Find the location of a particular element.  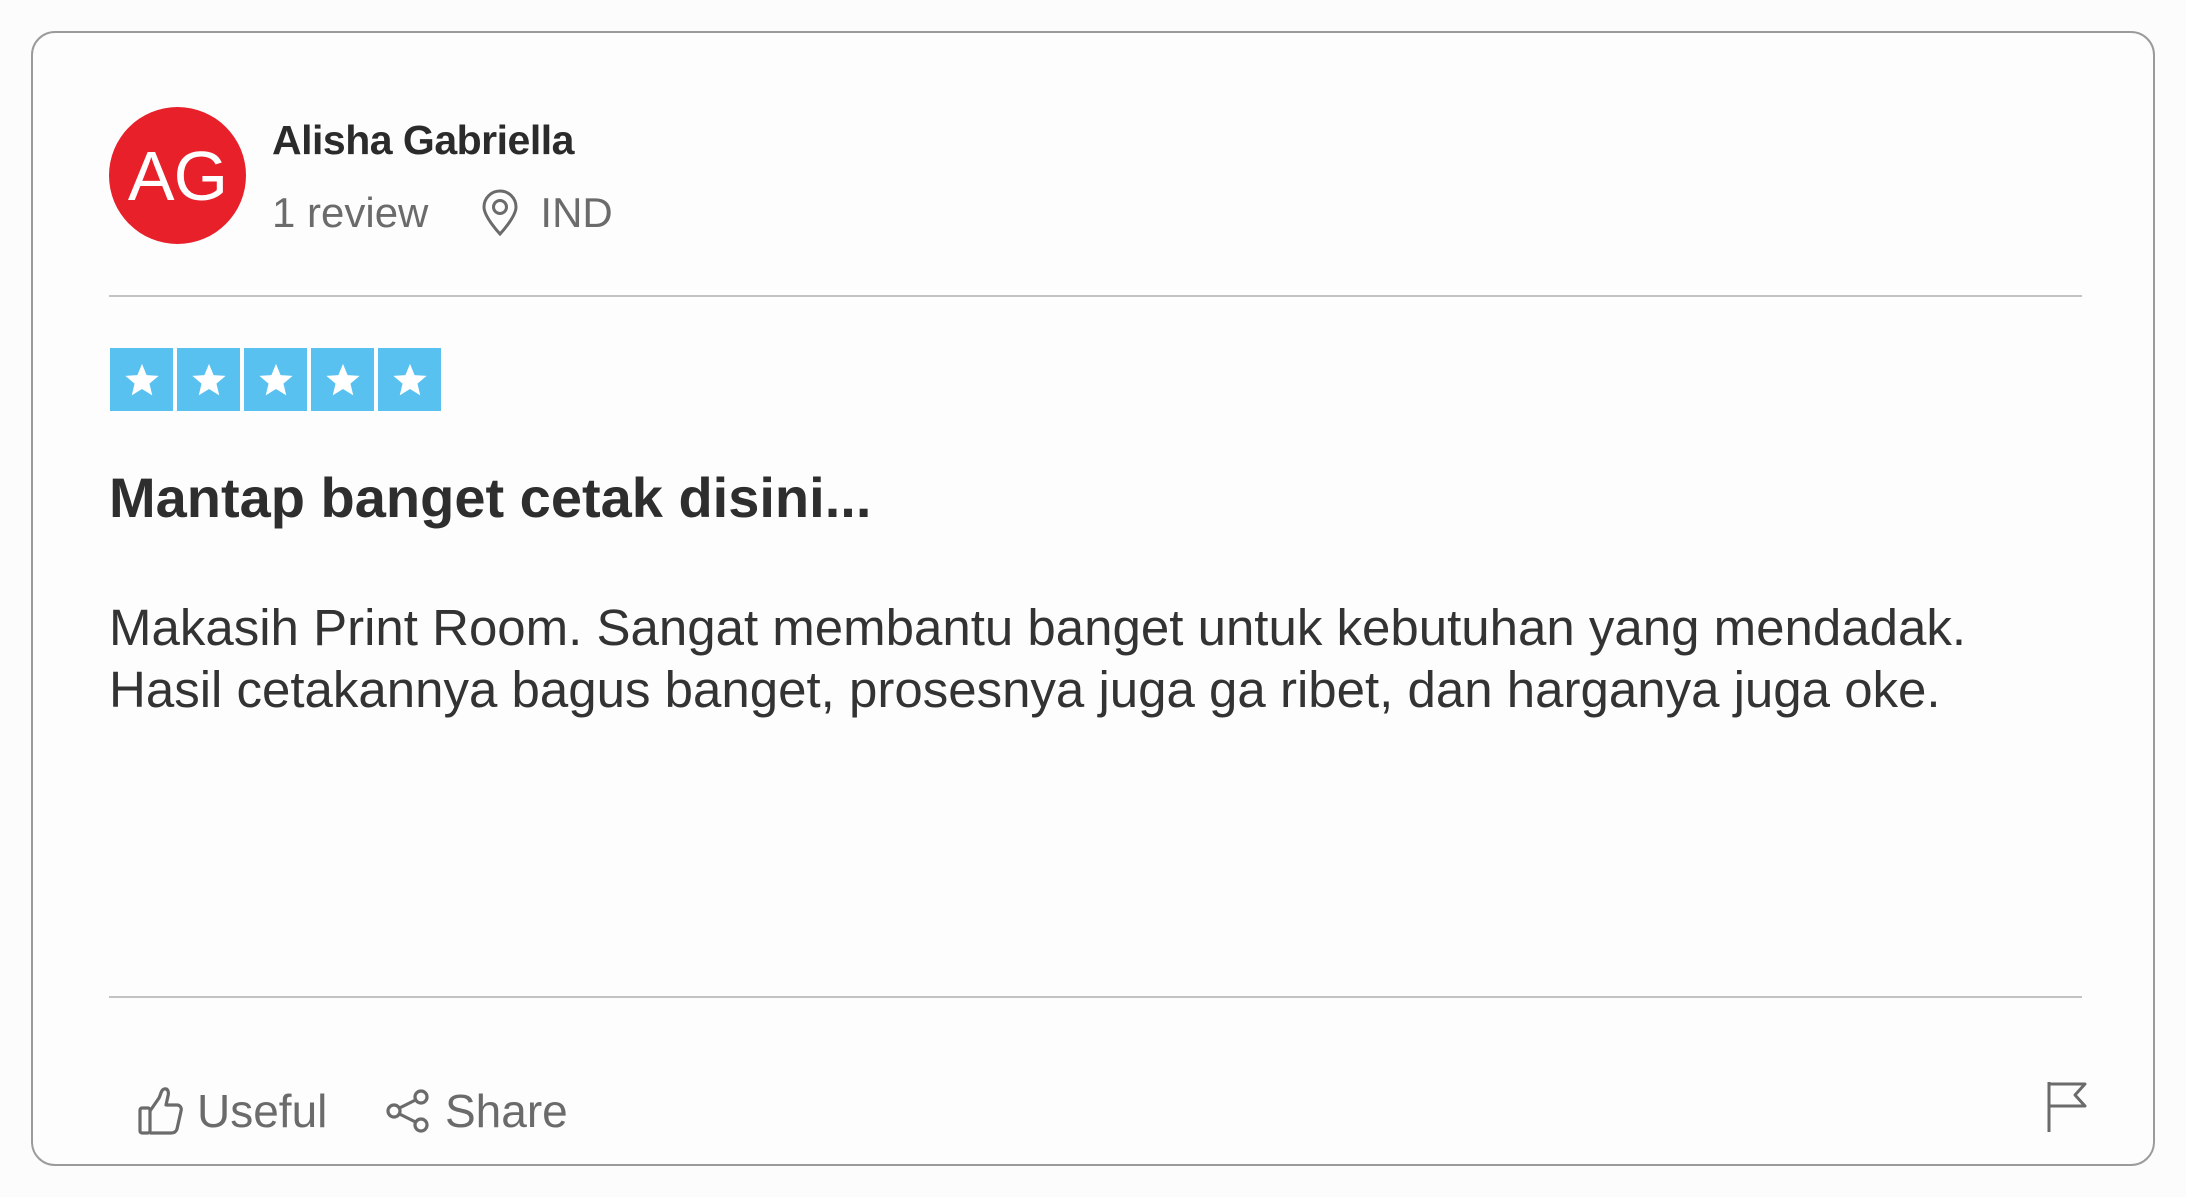

useful-button: Useful is located at coordinates (232, 1111).